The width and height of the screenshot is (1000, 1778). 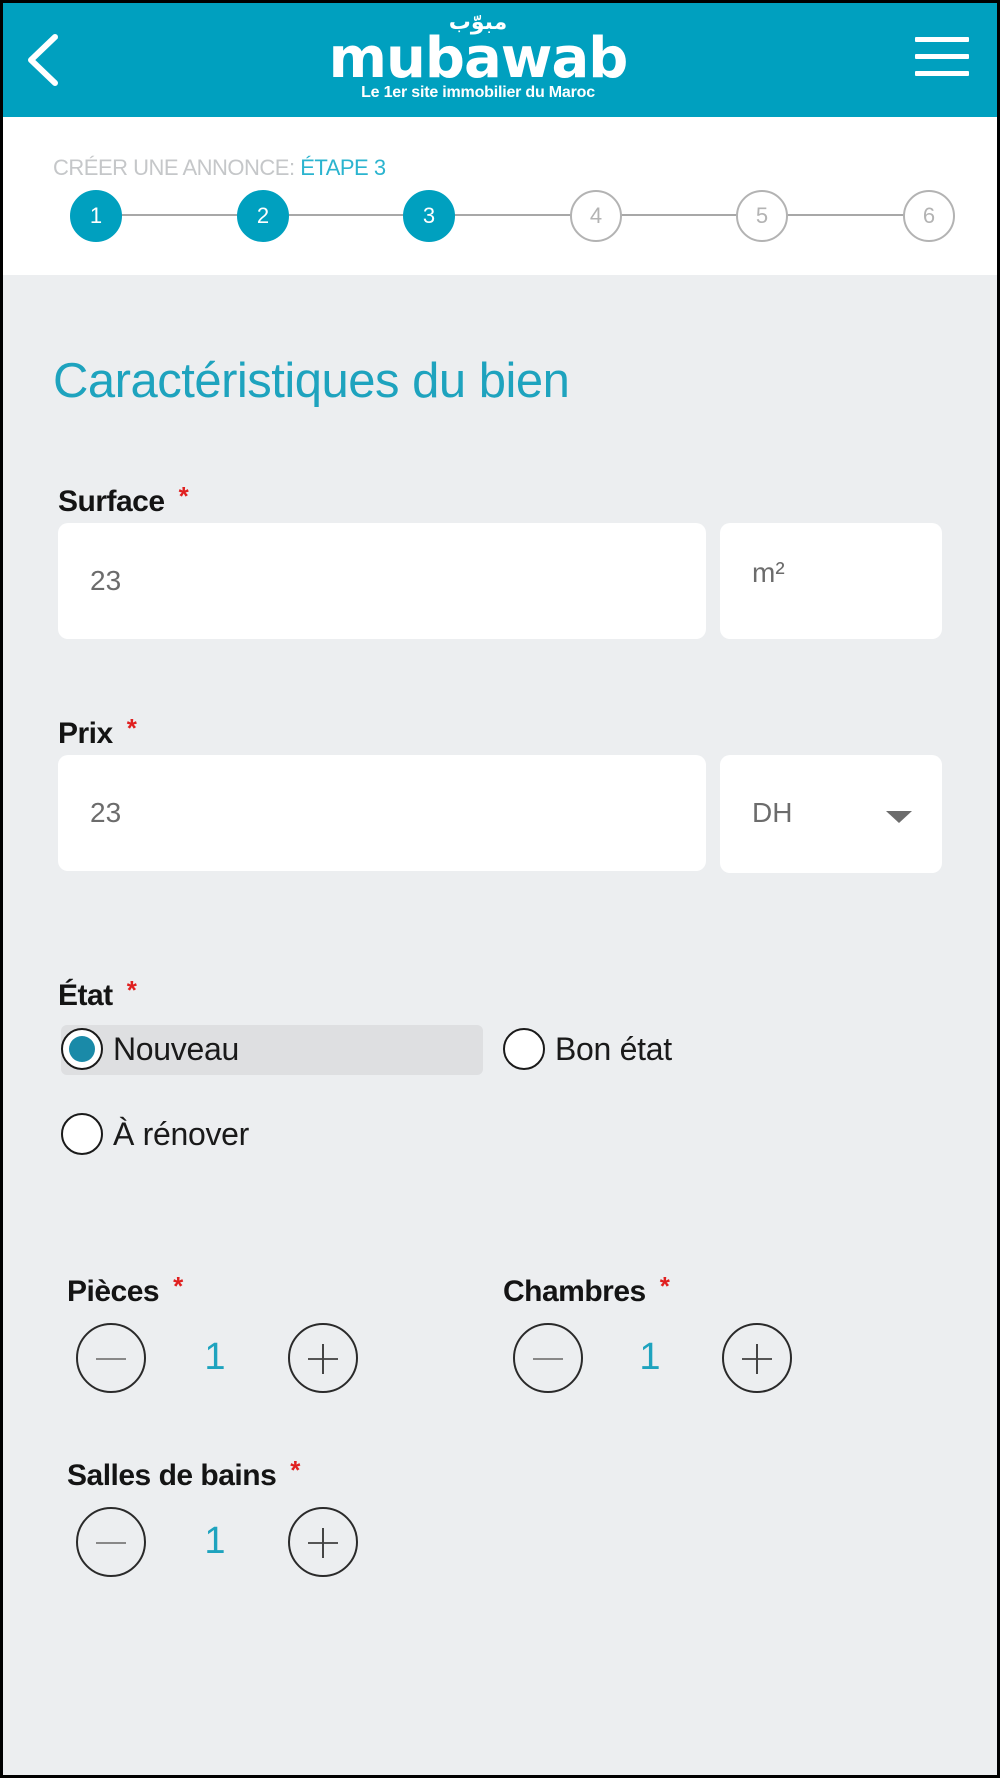 I want to click on pieces-decrement-button, so click(x=111, y=1358).